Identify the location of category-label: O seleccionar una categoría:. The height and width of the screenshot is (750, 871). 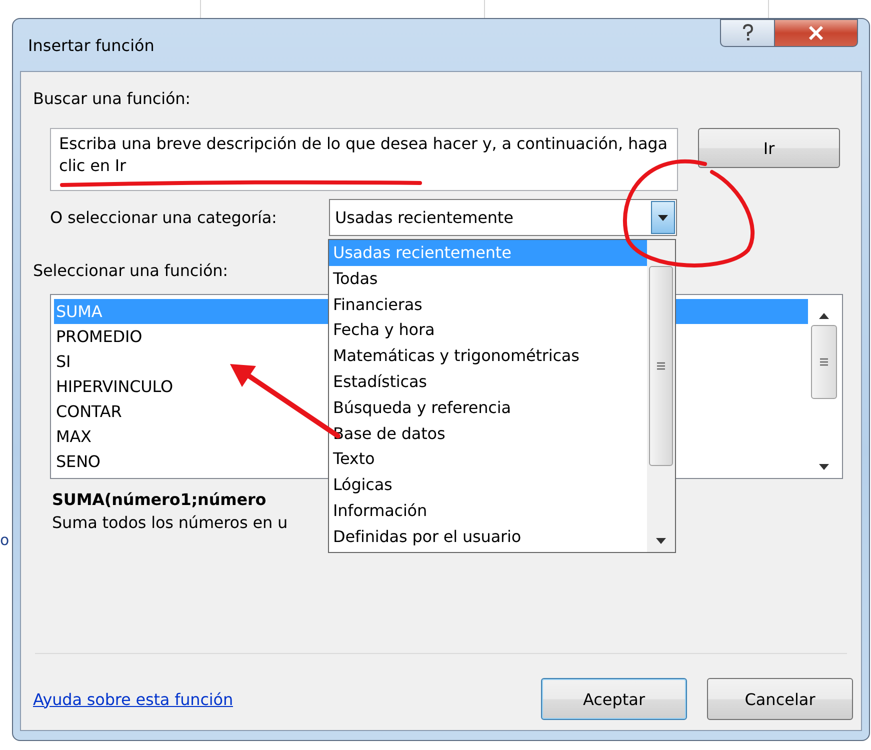
(164, 217).